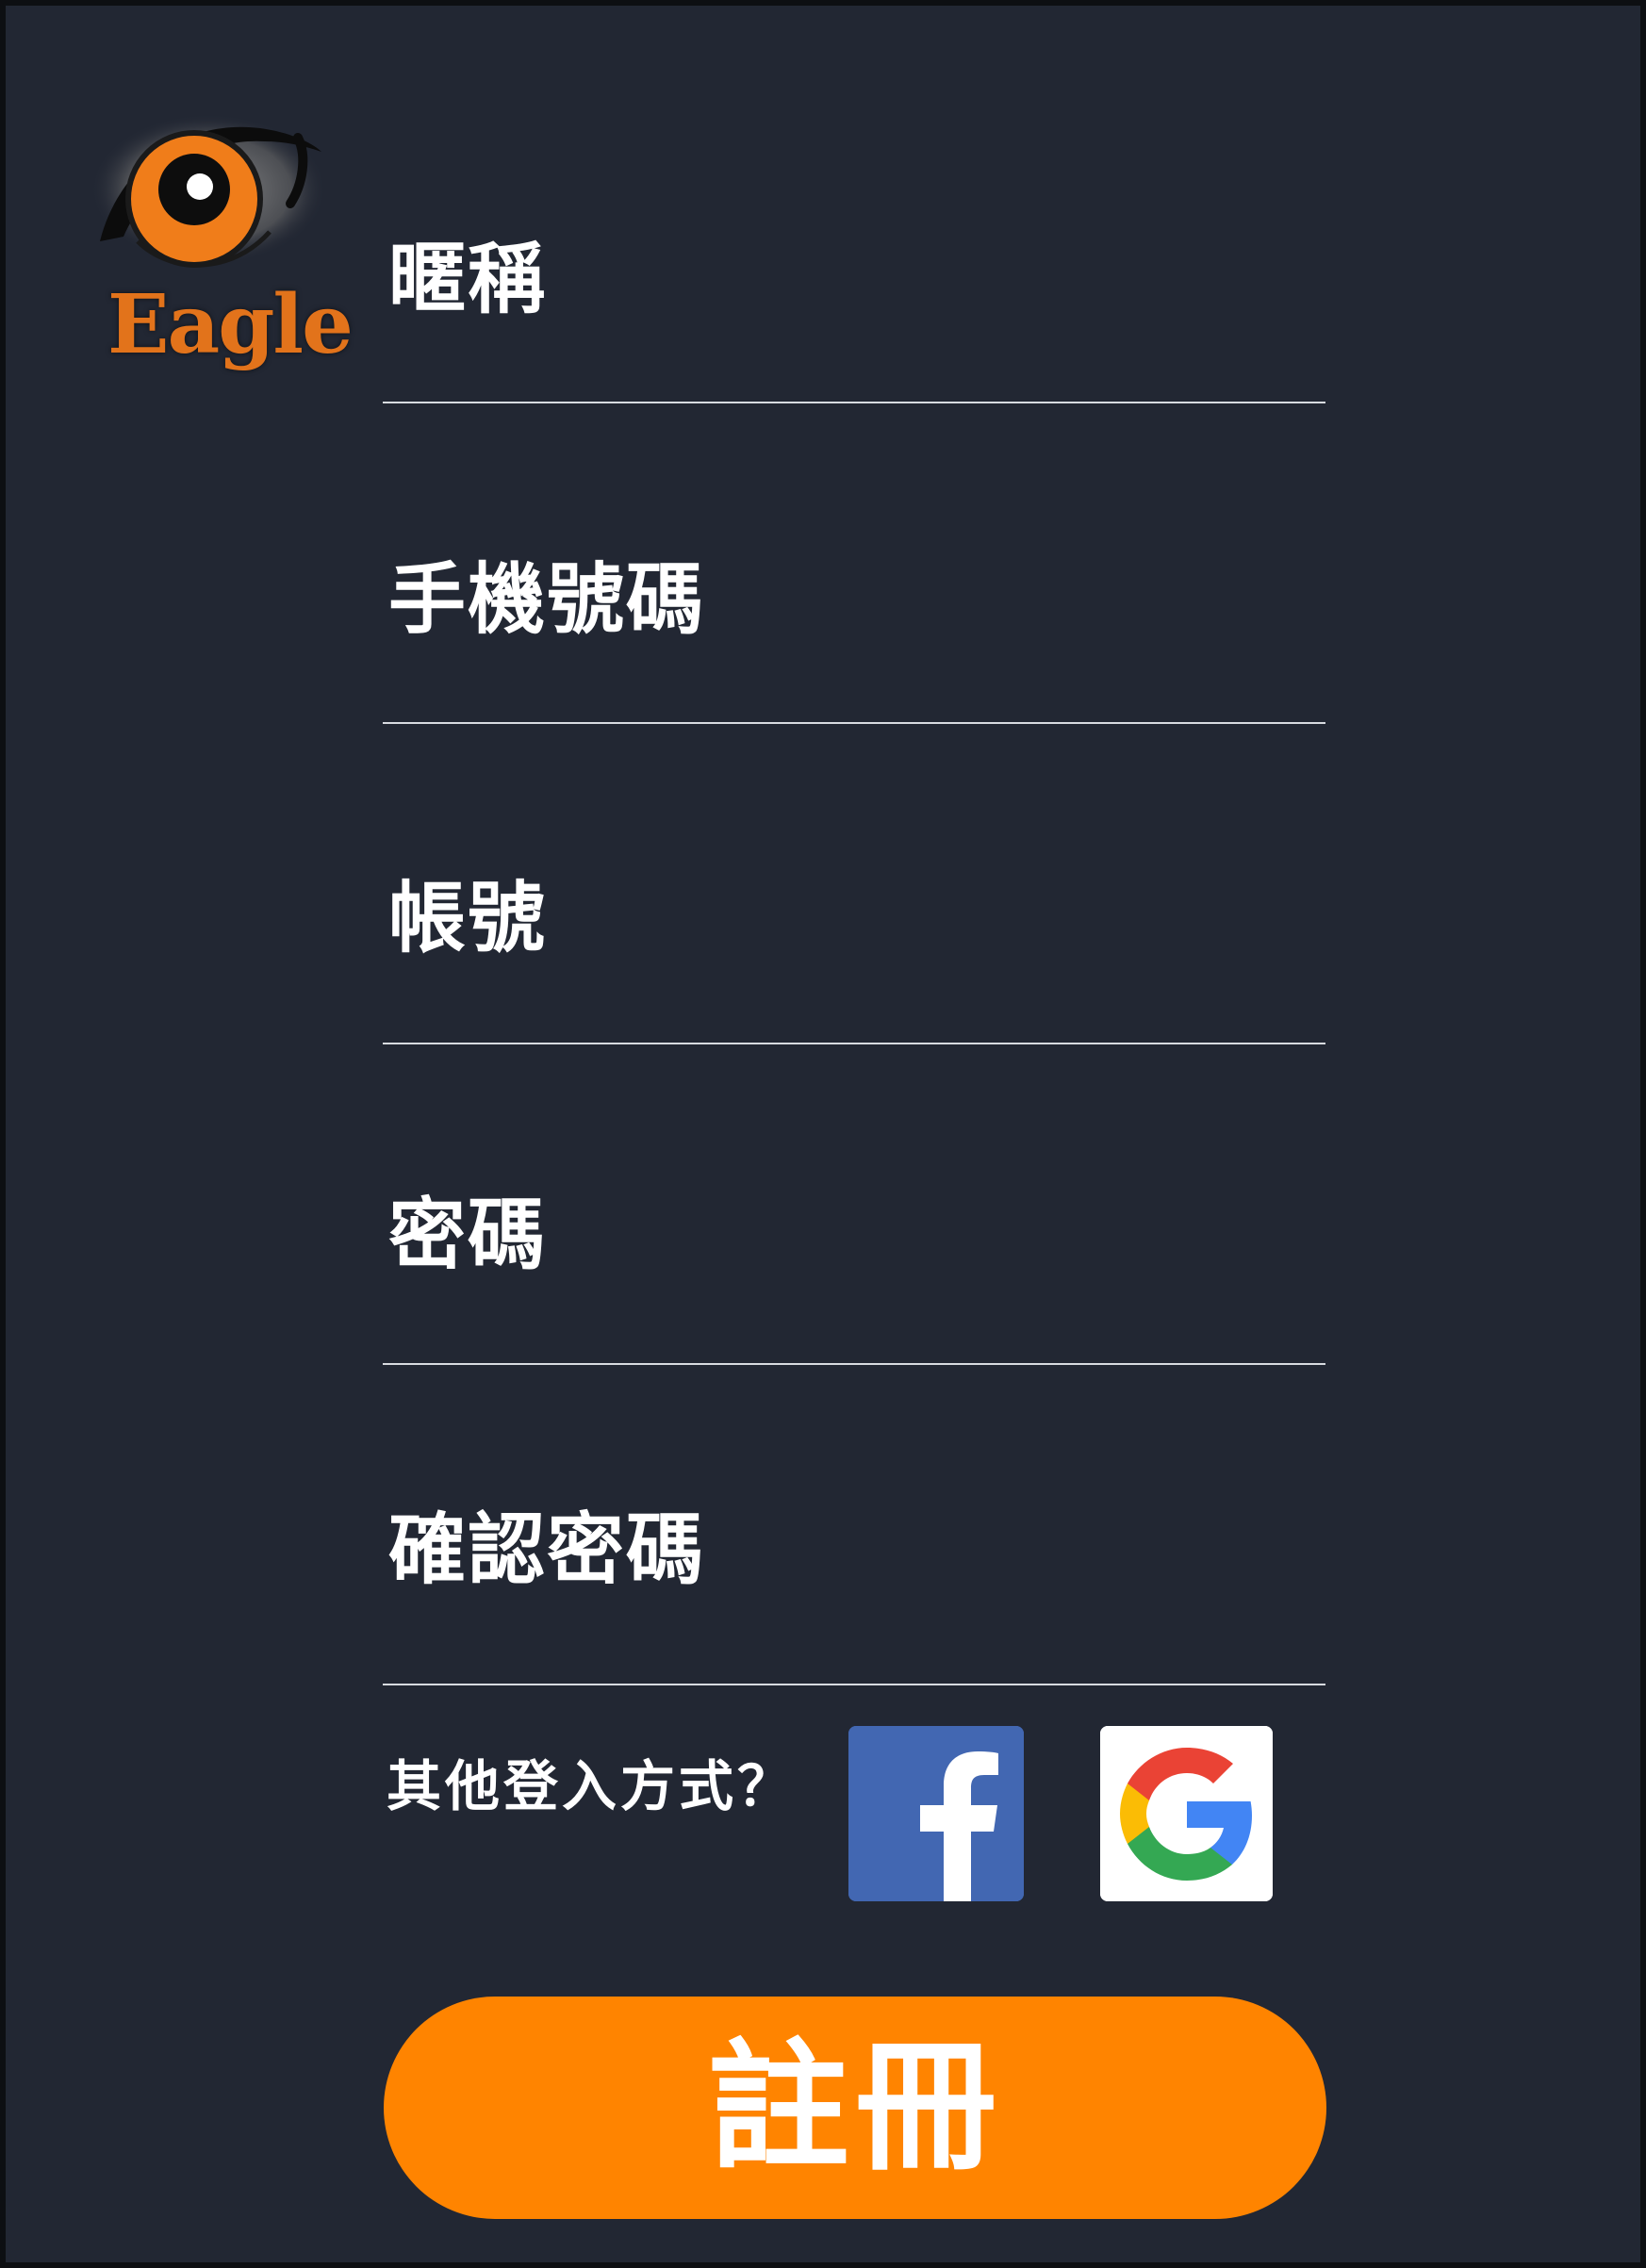 This screenshot has width=1646, height=2268. I want to click on facebook-icon, so click(936, 1814).